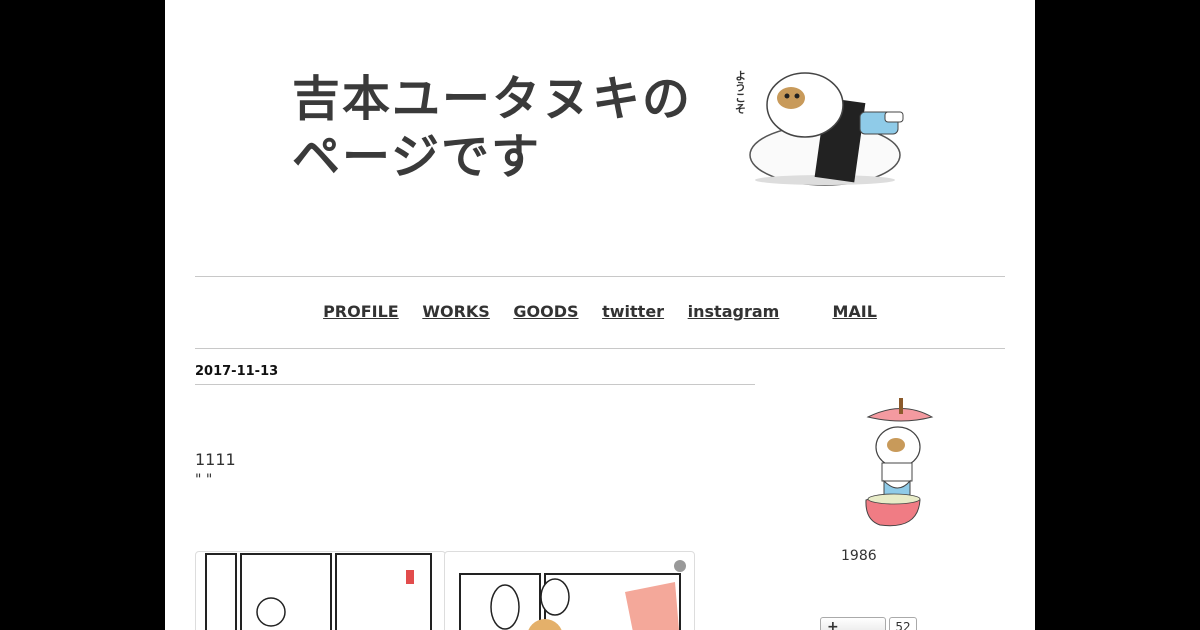  What do you see at coordinates (859, 556) in the screenshot?
I see `sidebar-text: 1986` at bounding box center [859, 556].